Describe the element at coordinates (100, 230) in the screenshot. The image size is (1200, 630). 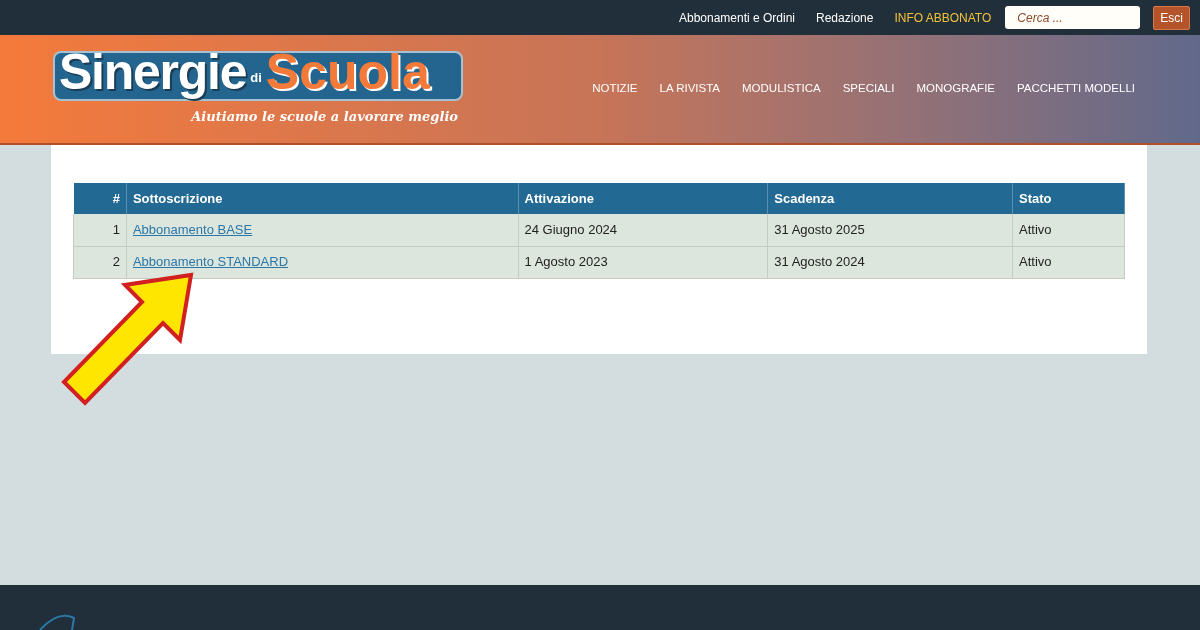
I see `table-cell: 1` at that location.